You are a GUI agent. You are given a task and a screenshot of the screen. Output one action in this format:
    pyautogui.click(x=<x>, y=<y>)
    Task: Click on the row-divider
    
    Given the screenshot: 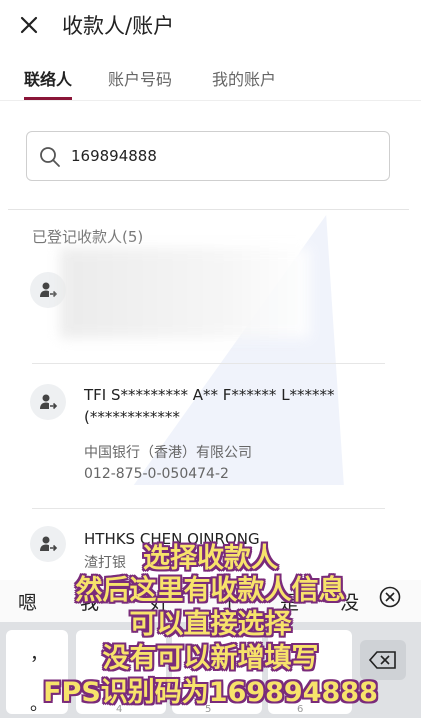 What is the action you would take?
    pyautogui.click(x=208, y=508)
    